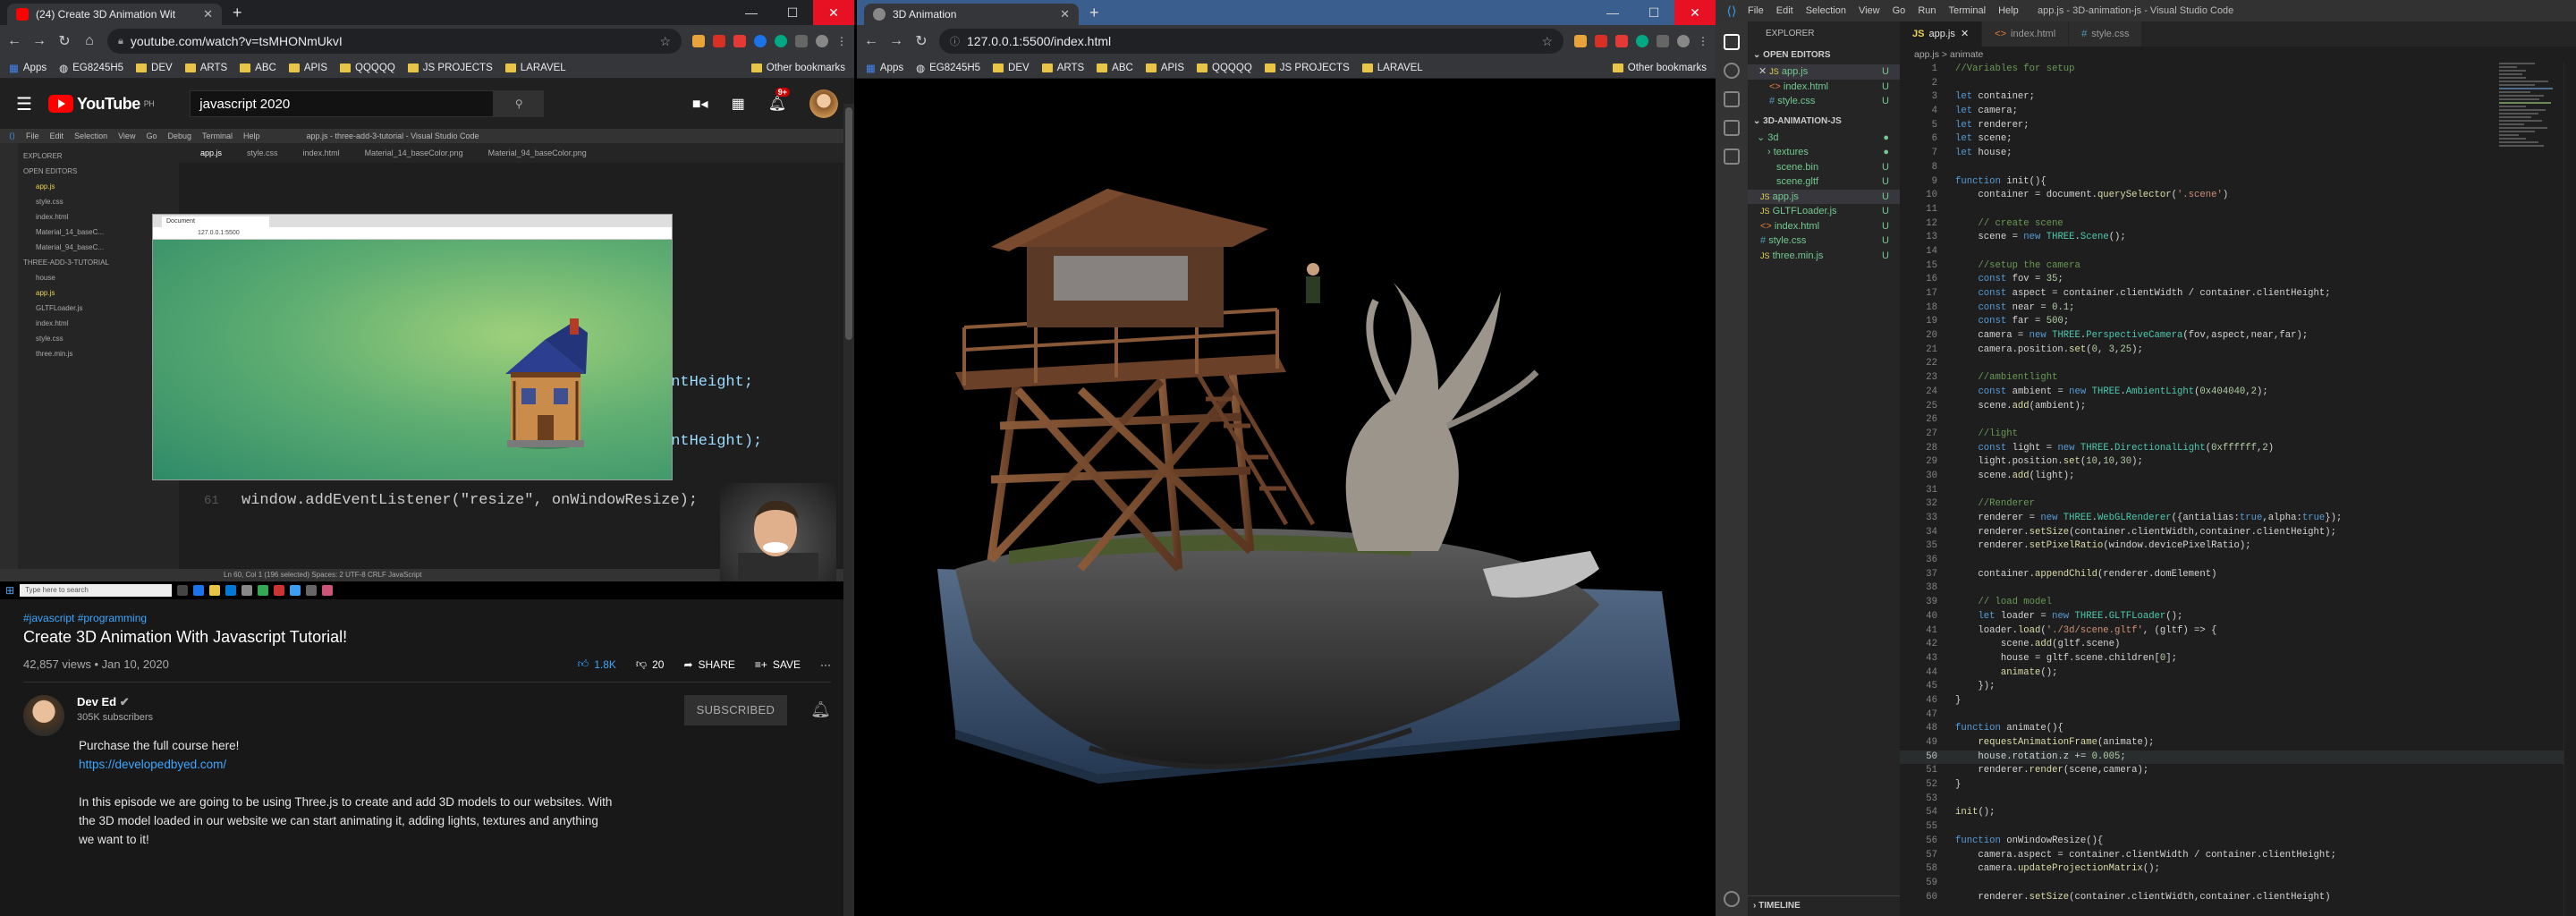 The image size is (2576, 916). I want to click on menu-terminal: Terminal, so click(1968, 10).